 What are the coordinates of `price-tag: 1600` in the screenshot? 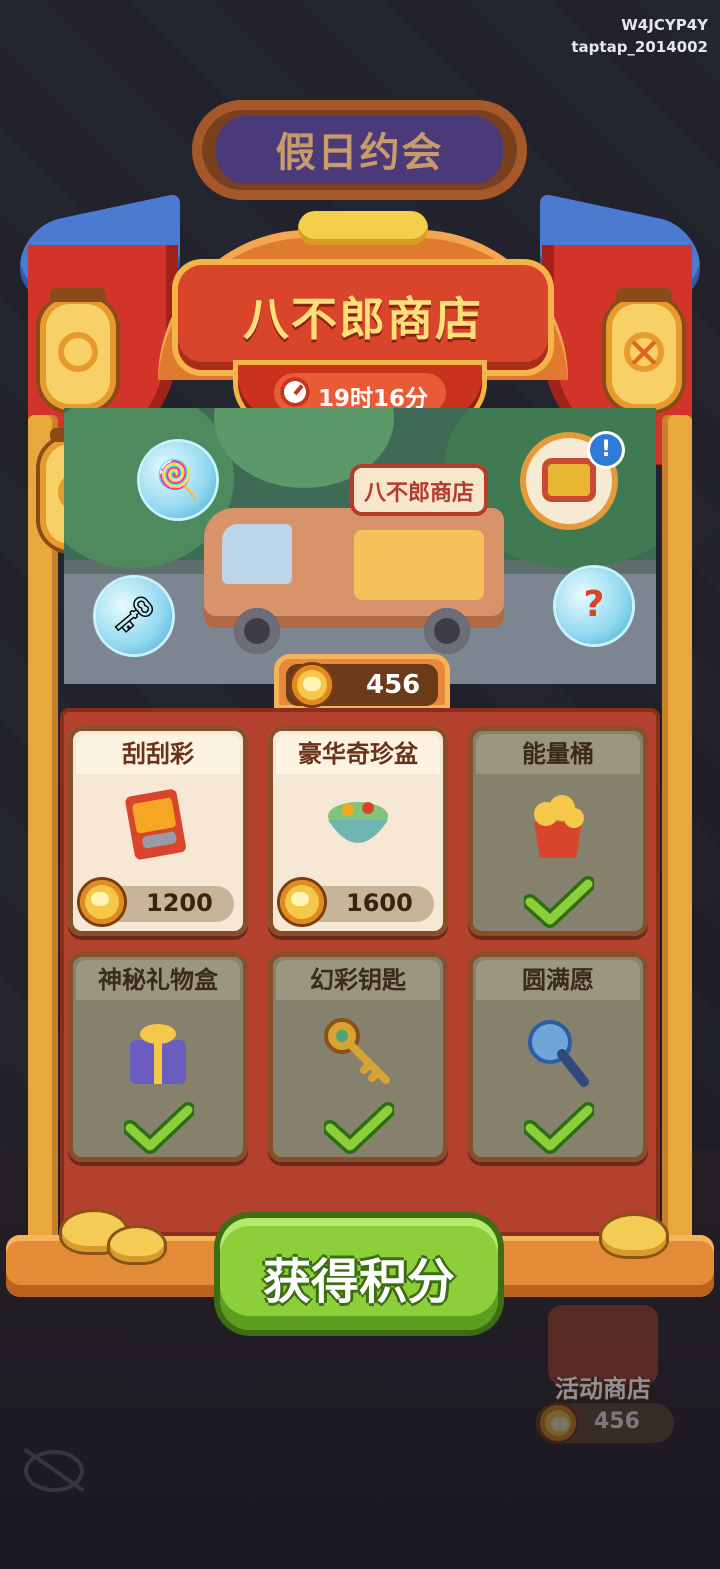 It's located at (357, 902).